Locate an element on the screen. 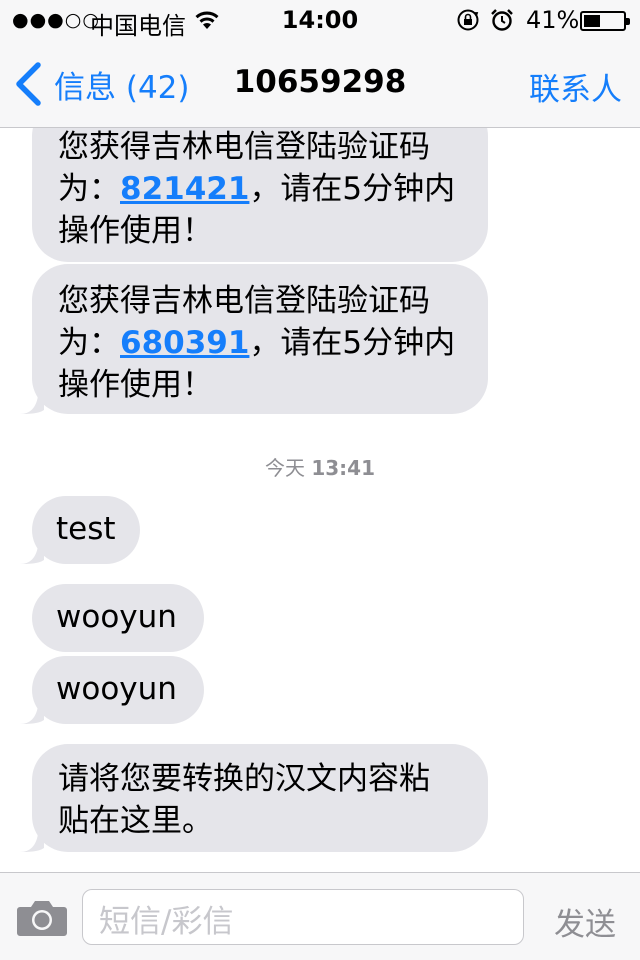 This screenshot has height=960, width=640. message-bubble: 请将您要转换的汉文内容粘 贴在这里。 is located at coordinates (260, 798).